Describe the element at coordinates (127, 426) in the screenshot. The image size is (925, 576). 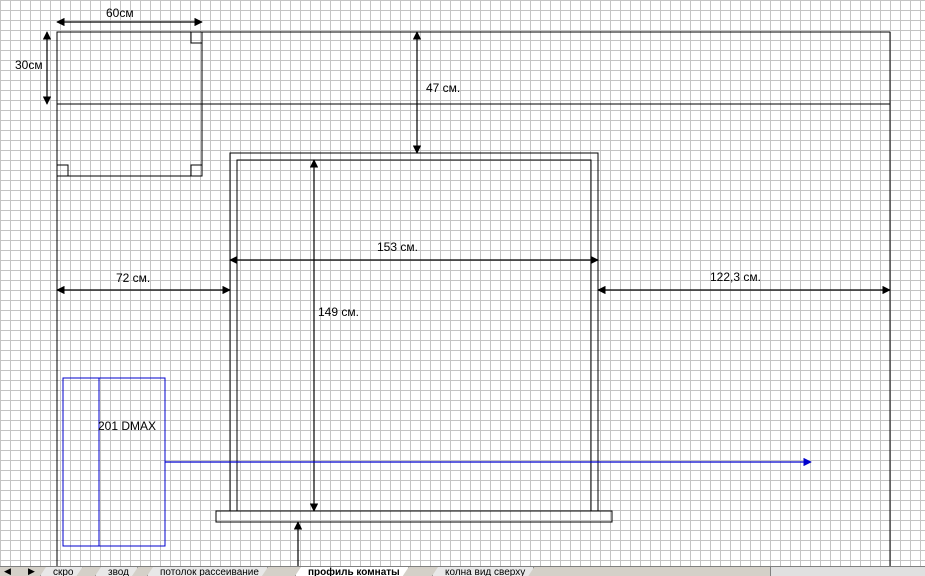
I see `label-device: 201 DMAX` at that location.